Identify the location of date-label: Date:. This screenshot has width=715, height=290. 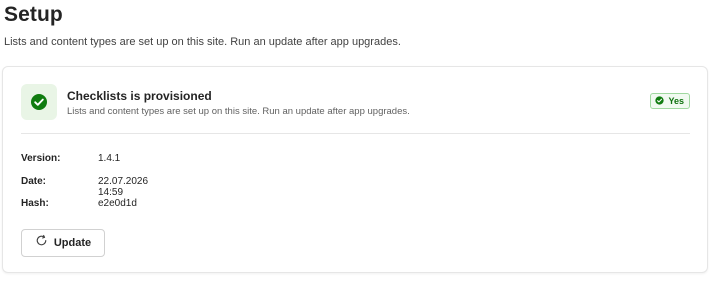
(34, 181).